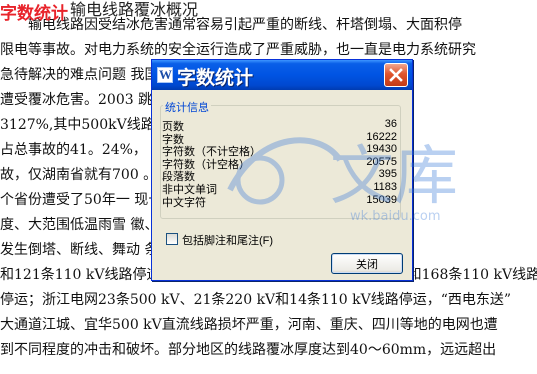 This screenshot has width=537, height=374. Describe the element at coordinates (279, 175) in the screenshot. I see `stat-row-paragraphs: 段落数 395` at that location.